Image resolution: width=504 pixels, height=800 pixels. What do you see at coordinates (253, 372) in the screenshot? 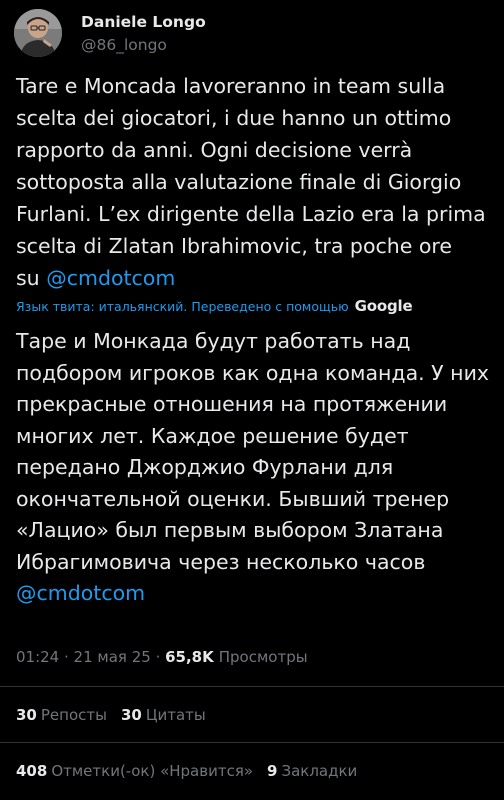
I see `translated-line: подбором игроков как одна команда. У них` at bounding box center [253, 372].